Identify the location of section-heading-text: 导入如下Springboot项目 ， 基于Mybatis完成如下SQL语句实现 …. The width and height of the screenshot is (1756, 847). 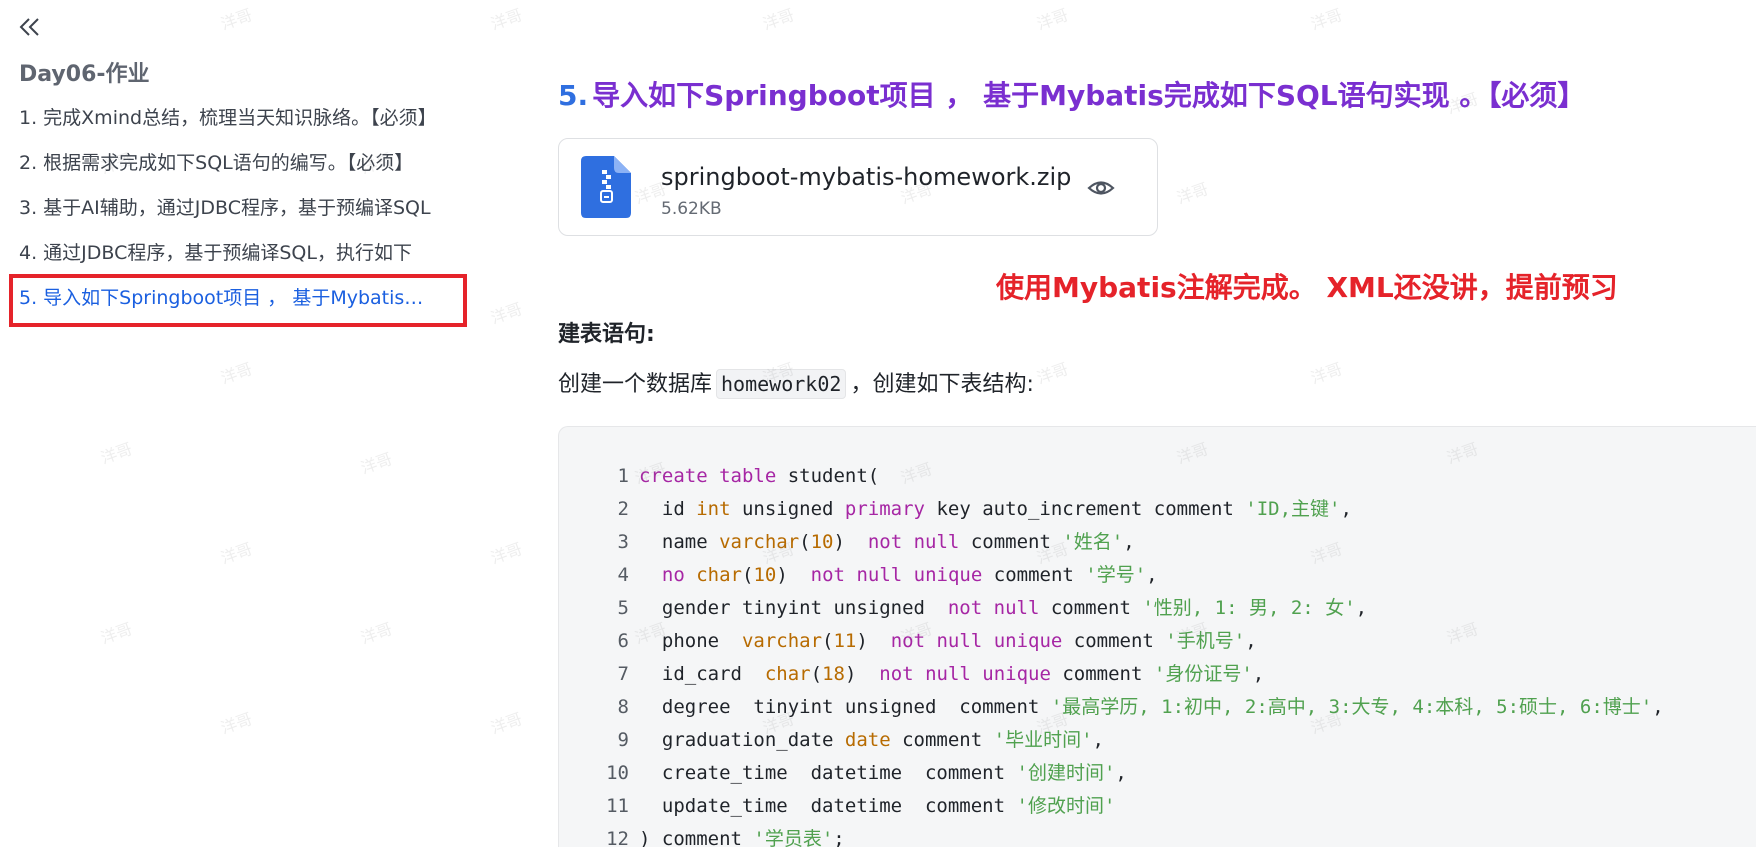
(1089, 95).